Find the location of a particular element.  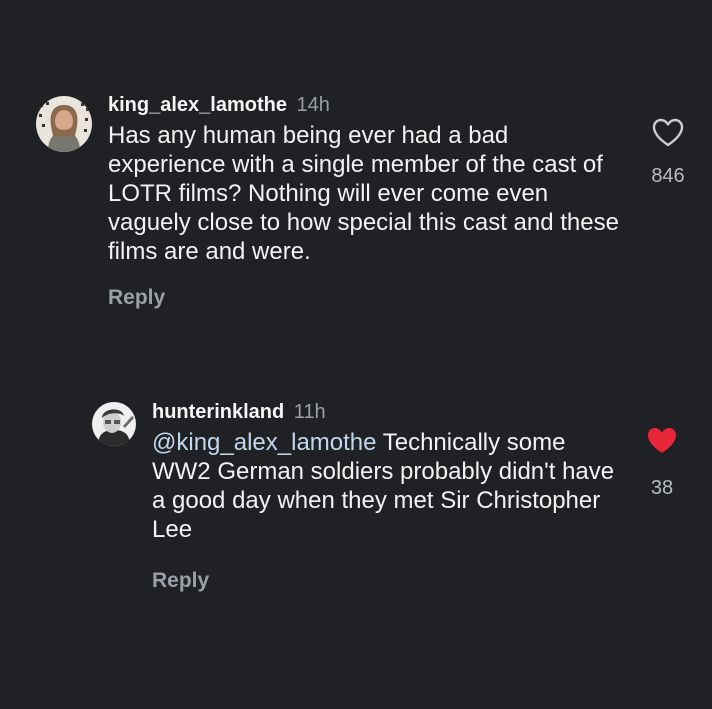

comment-meta: hunterinkland 11h is located at coordinates (387, 412).